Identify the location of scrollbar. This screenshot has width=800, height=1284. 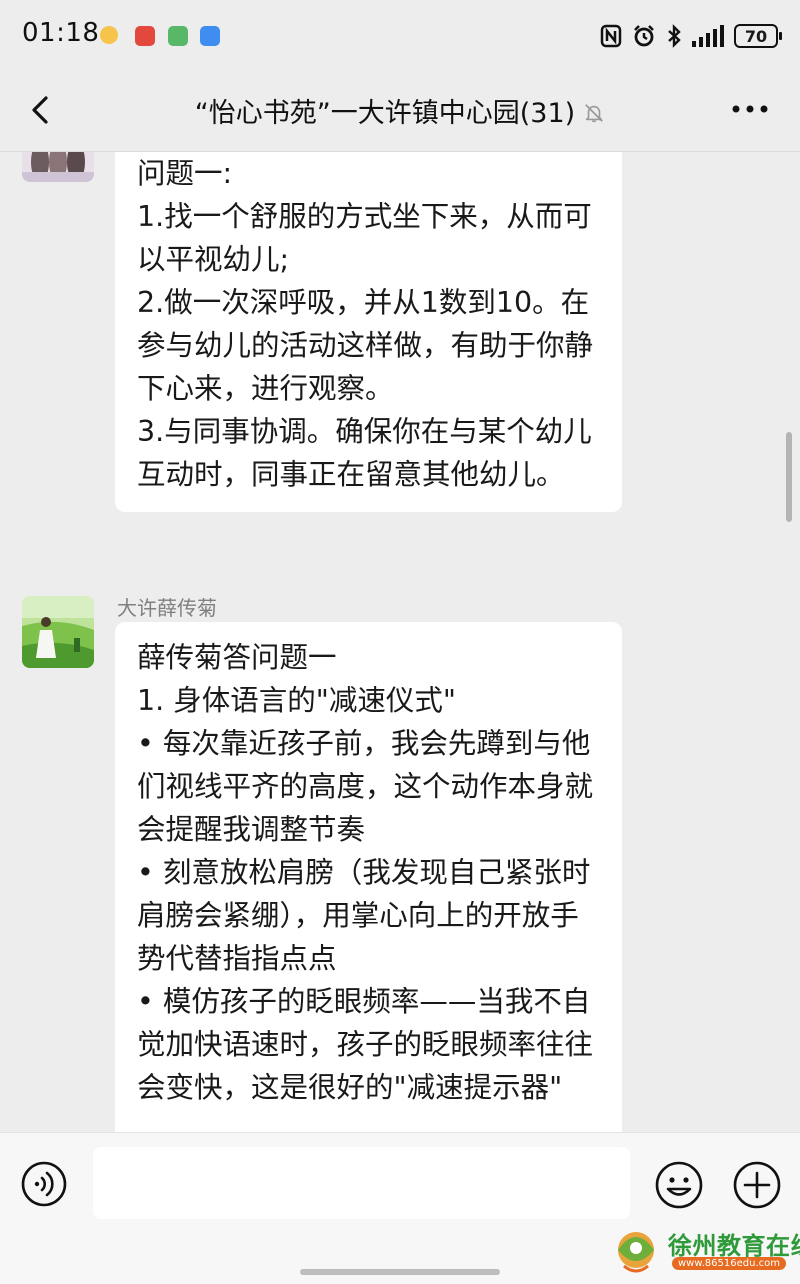
(789, 477).